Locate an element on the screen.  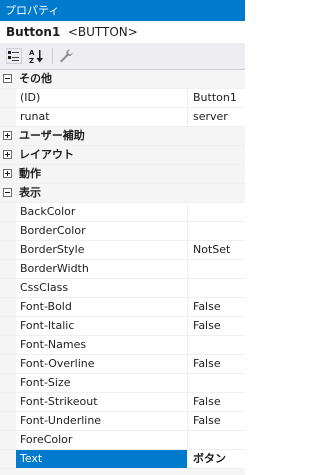
property-name: Font-Strikeout is located at coordinates (101, 402).